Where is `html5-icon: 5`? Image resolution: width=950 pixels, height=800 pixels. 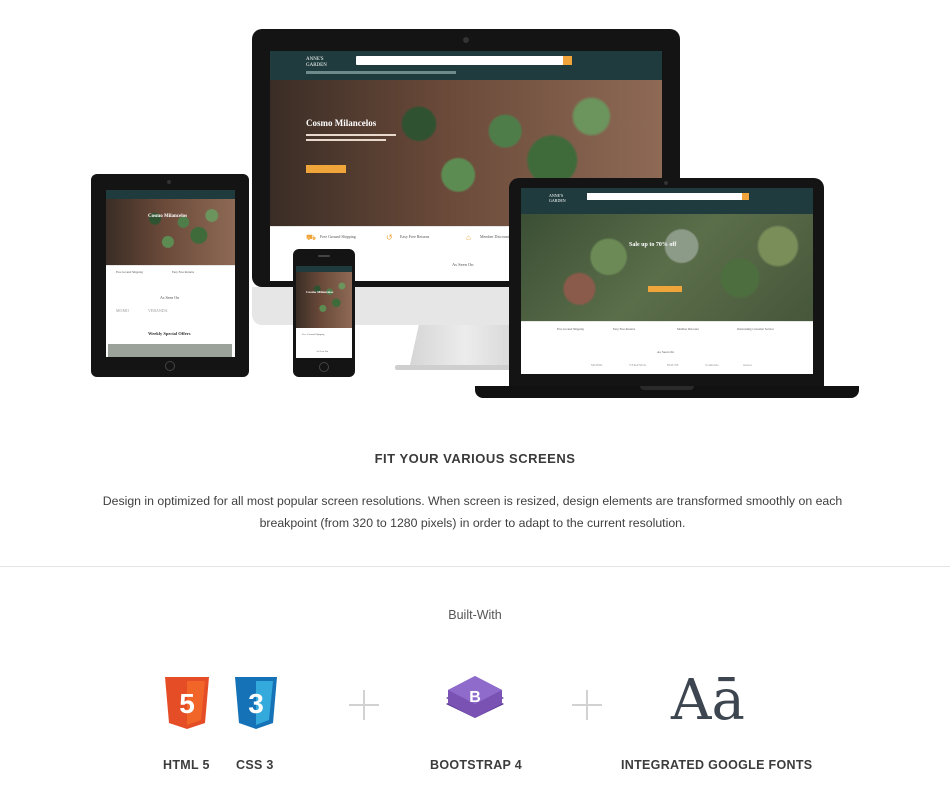
html5-icon: 5 is located at coordinates (187, 703).